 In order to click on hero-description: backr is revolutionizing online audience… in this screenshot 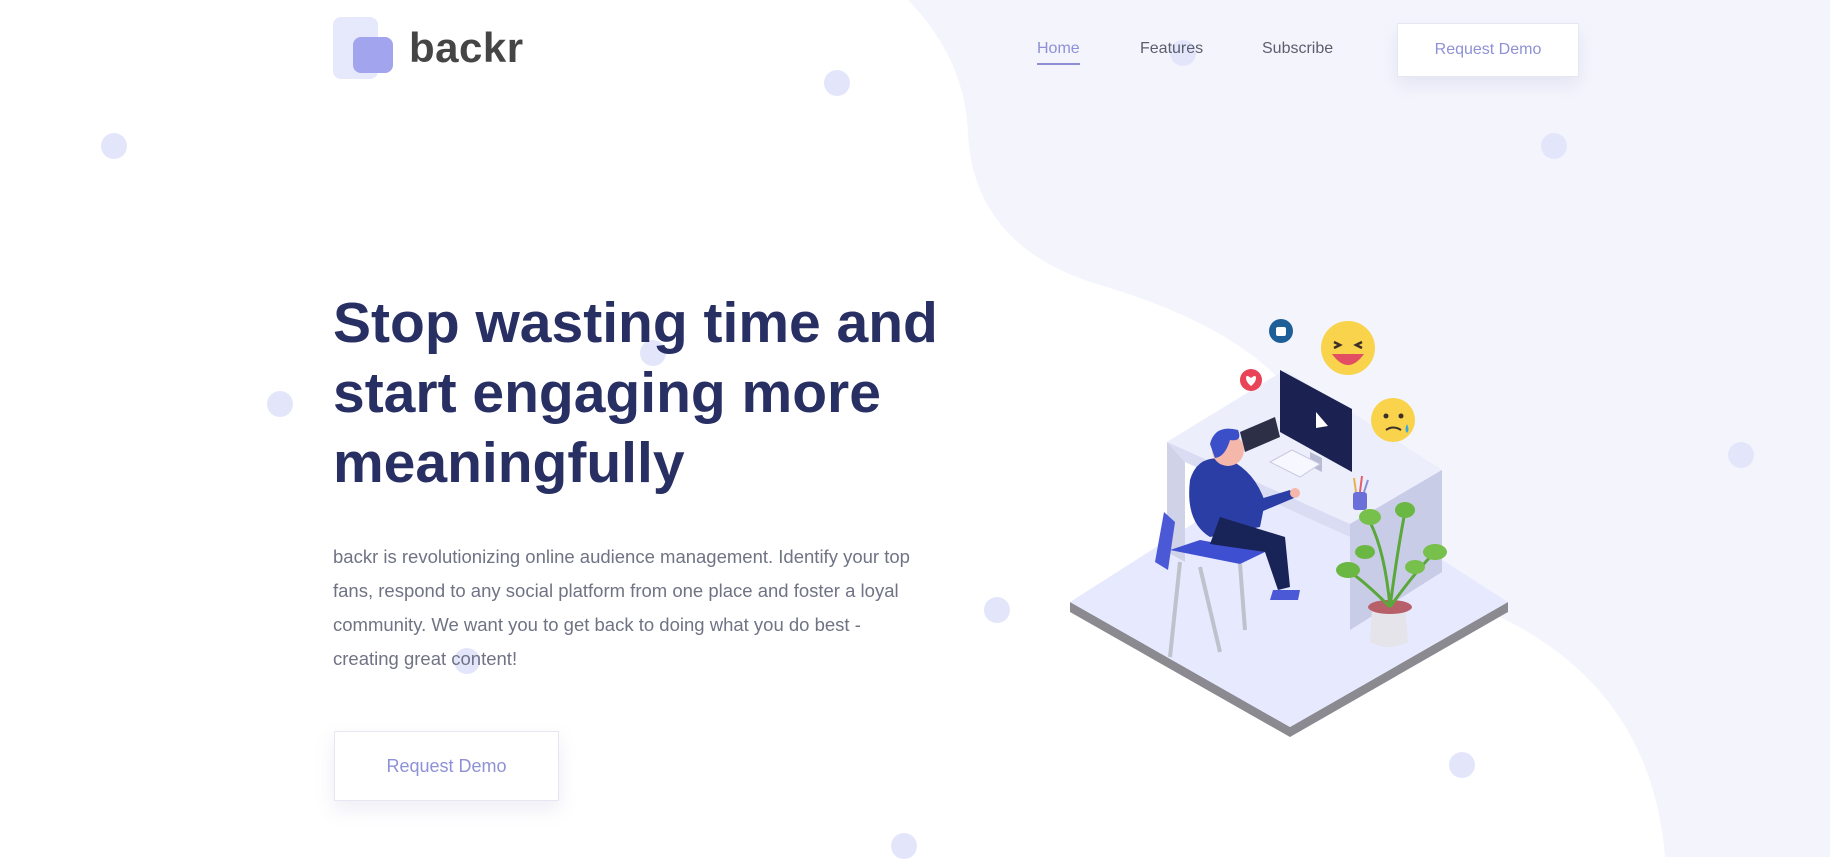, I will do `click(621, 607)`.